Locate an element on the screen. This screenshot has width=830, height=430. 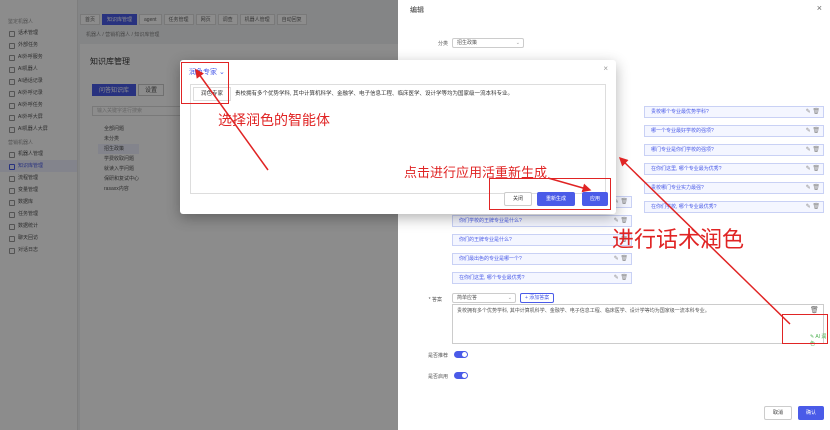
question-text: 在你们这里, 哪个专业最为优秀? is located at coordinates (686, 169).